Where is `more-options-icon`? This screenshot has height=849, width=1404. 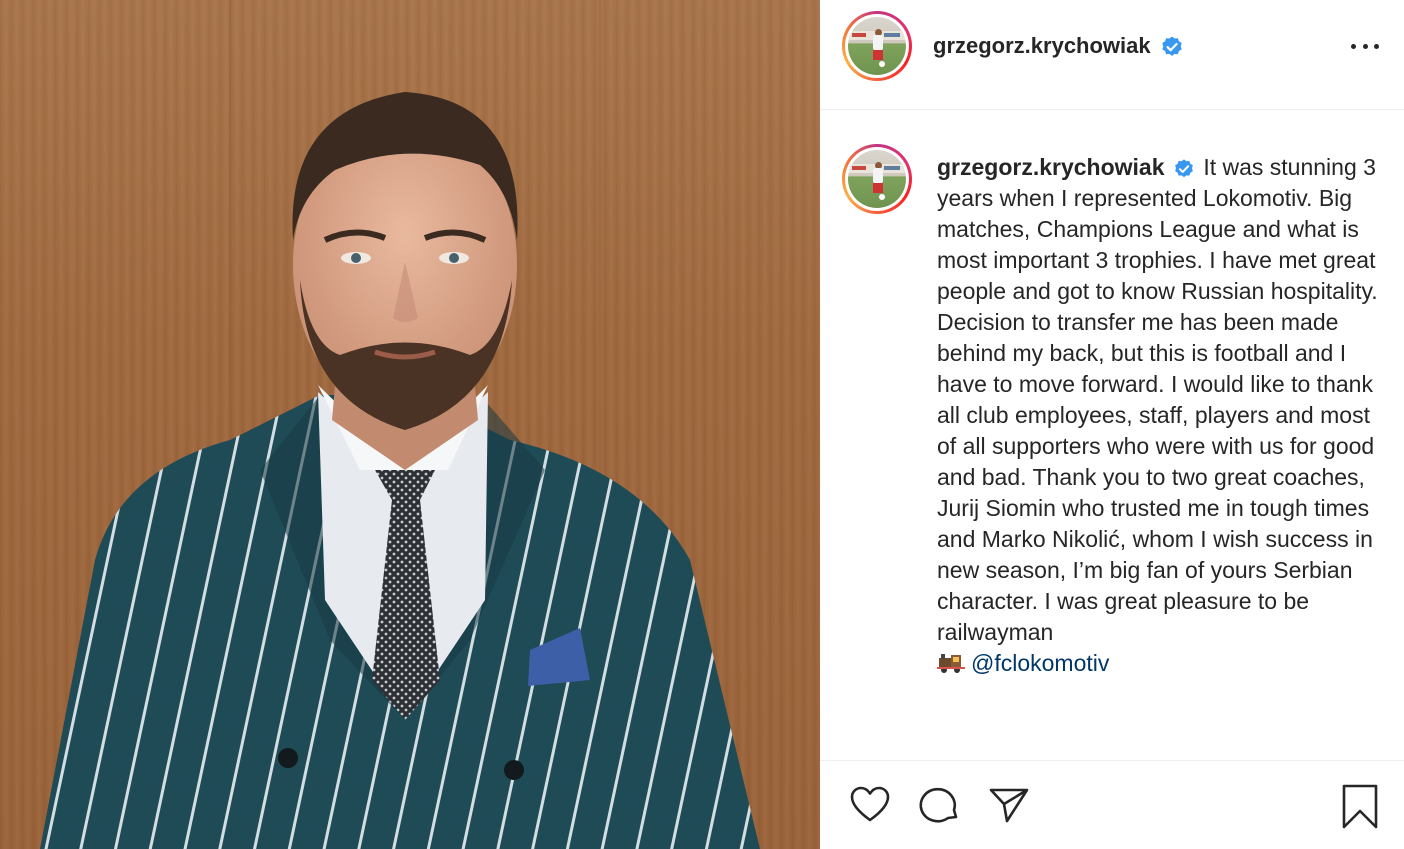
more-options-icon is located at coordinates (1365, 46).